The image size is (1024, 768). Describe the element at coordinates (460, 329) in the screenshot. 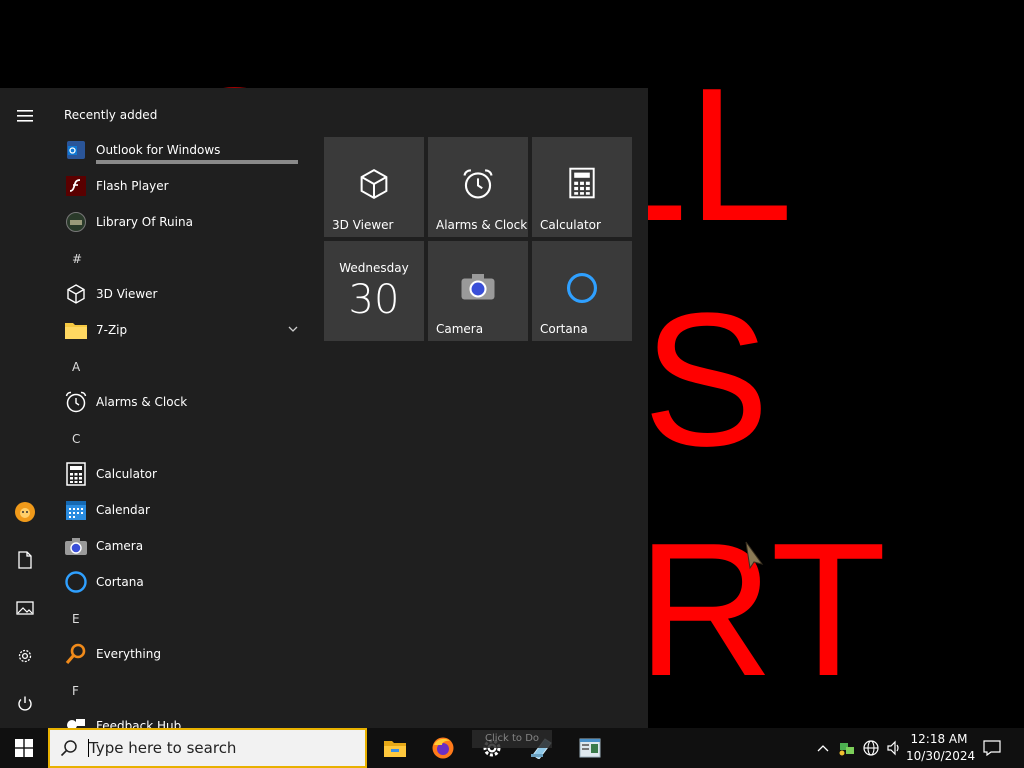

I see `tile-label: Camera` at that location.